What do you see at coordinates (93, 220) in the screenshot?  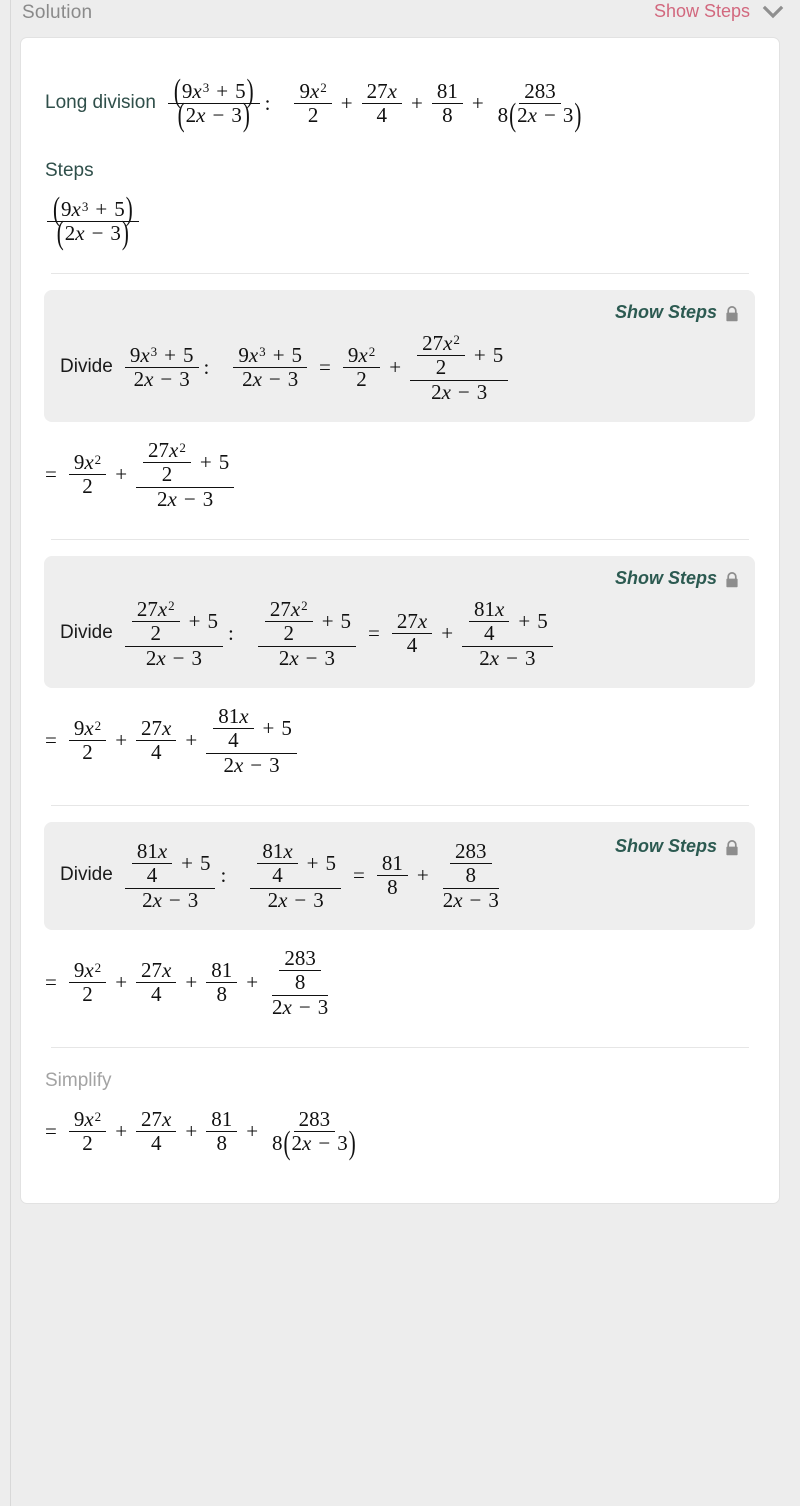 I see `initial-expression: ( 9 x 3 +5 ) ( 2 x −3 )` at bounding box center [93, 220].